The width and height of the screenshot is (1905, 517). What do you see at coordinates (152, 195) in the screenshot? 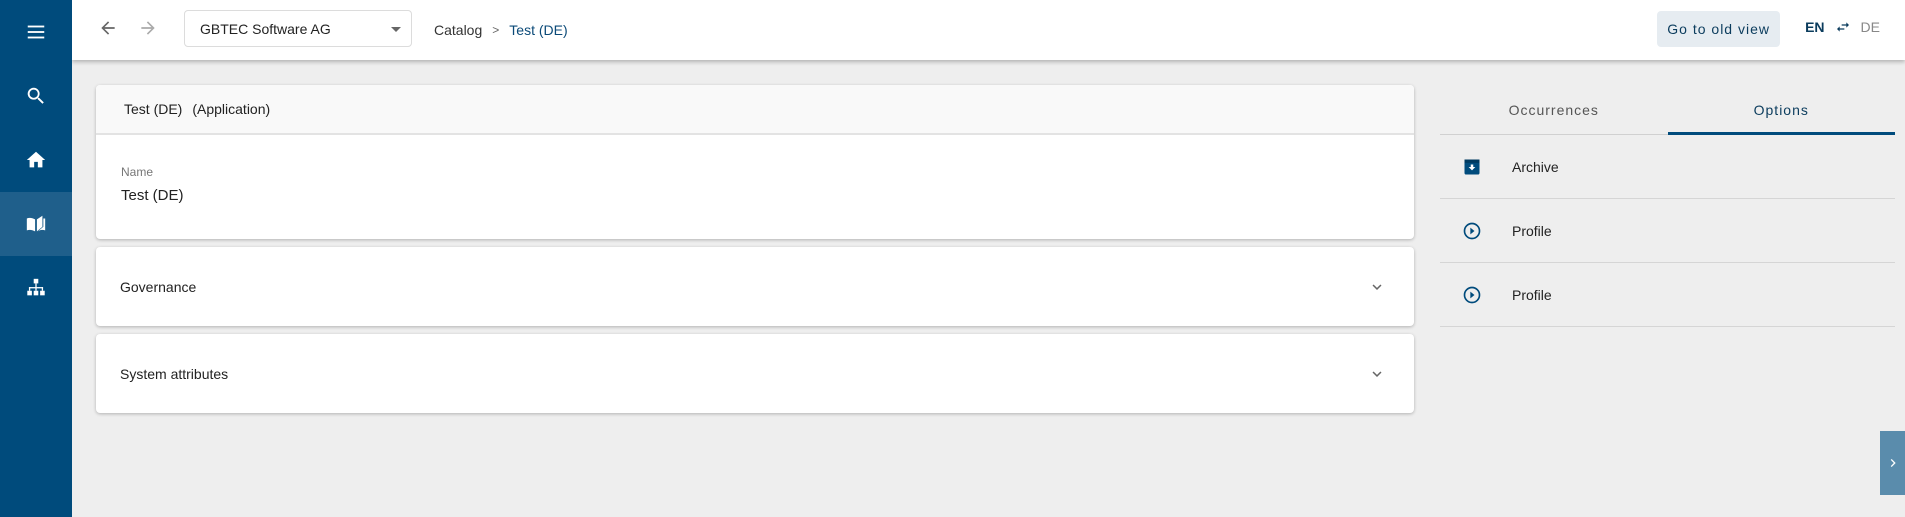
I see `name-field-value: Test (DE)` at bounding box center [152, 195].